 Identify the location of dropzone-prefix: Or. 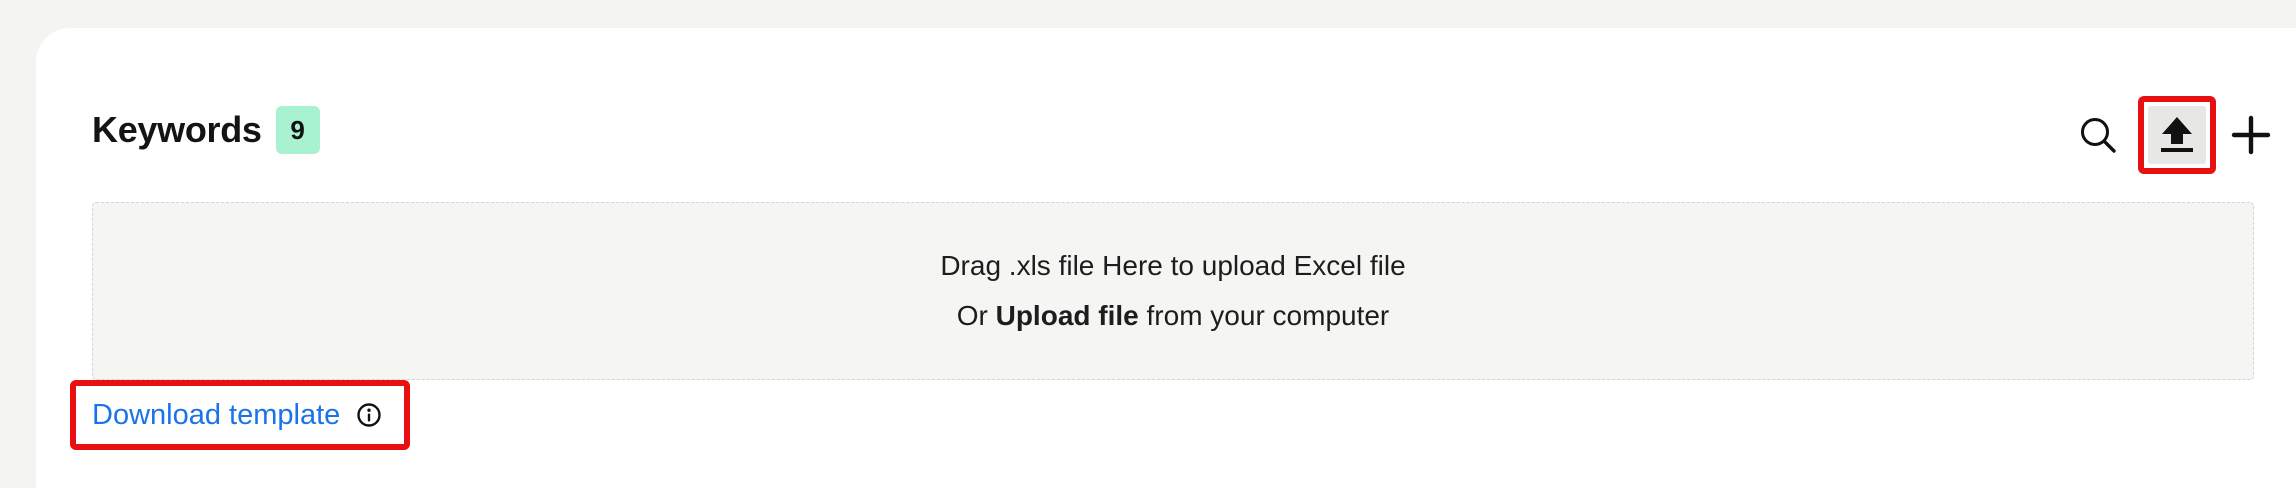
(976, 315).